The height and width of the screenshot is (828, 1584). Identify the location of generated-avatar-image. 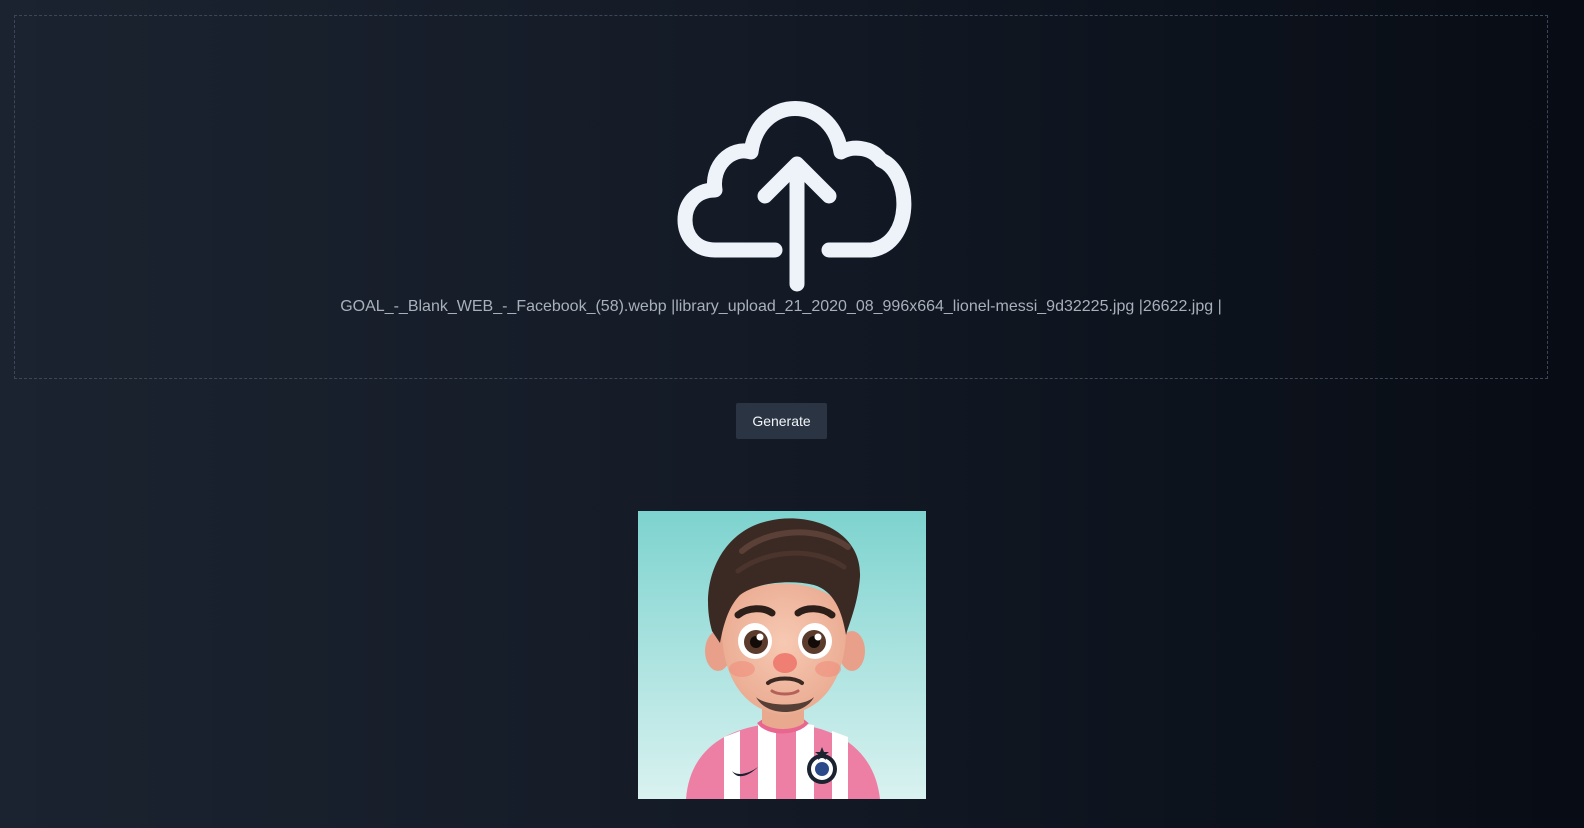
(782, 655).